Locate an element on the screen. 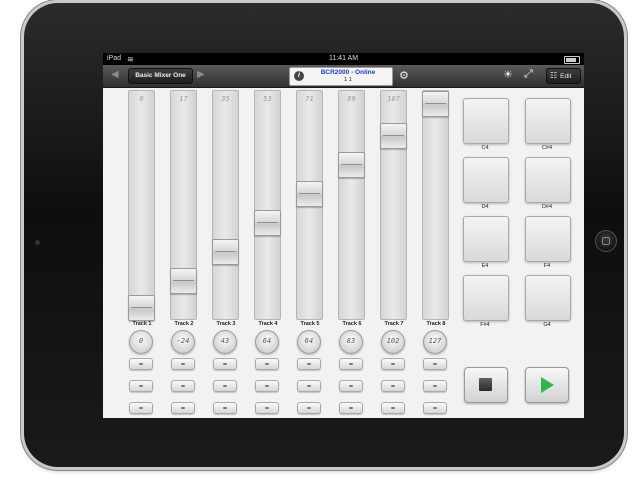 This screenshot has width=640, height=480. track-label: Track 3 is located at coordinates (226, 324).